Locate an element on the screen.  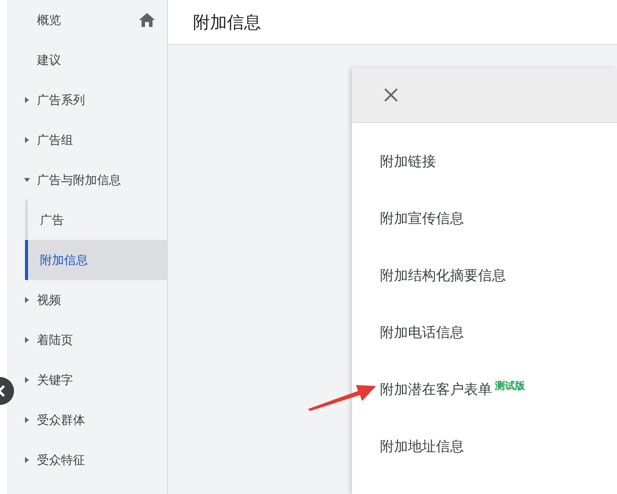
sidebar-item: 广告系列 is located at coordinates (61, 99).